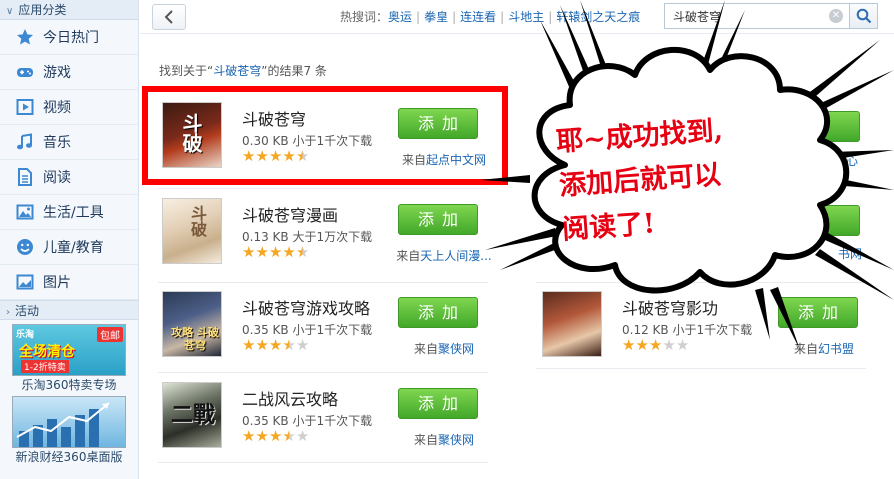 Image resolution: width=894 pixels, height=479 pixels. I want to click on sidebar-item-hot: 今日热门, so click(69, 37).